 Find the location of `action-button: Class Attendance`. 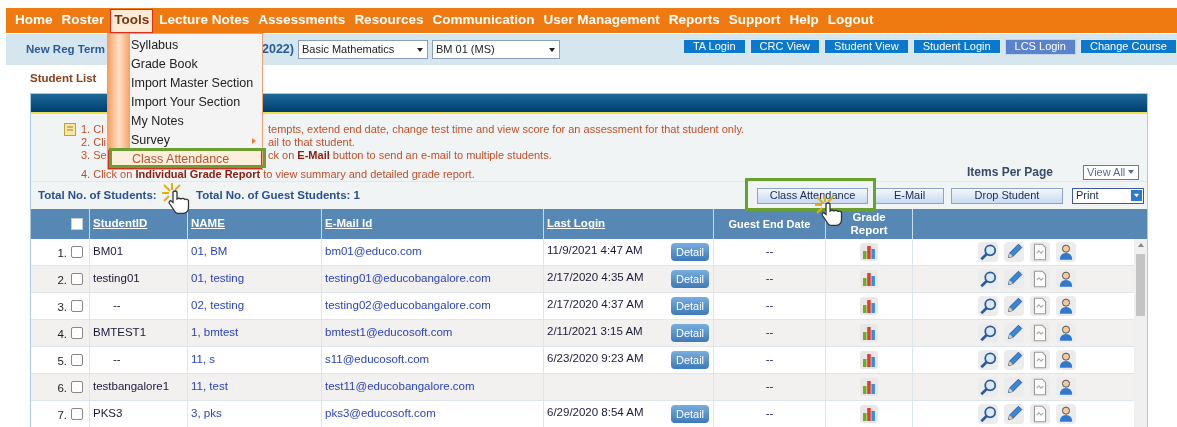

action-button: Class Attendance is located at coordinates (812, 195).